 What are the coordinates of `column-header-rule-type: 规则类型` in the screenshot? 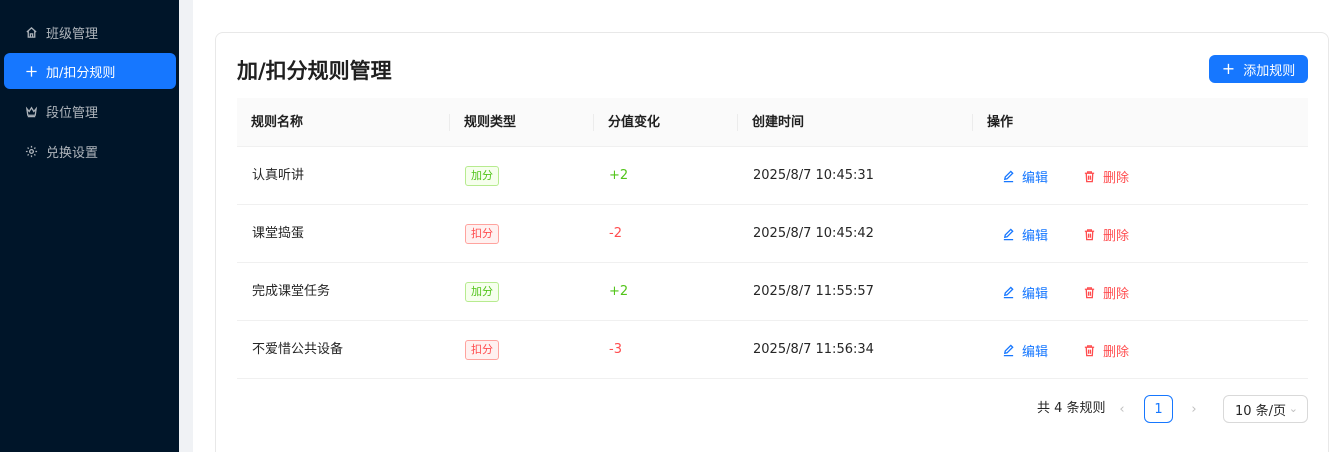 It's located at (490, 122).